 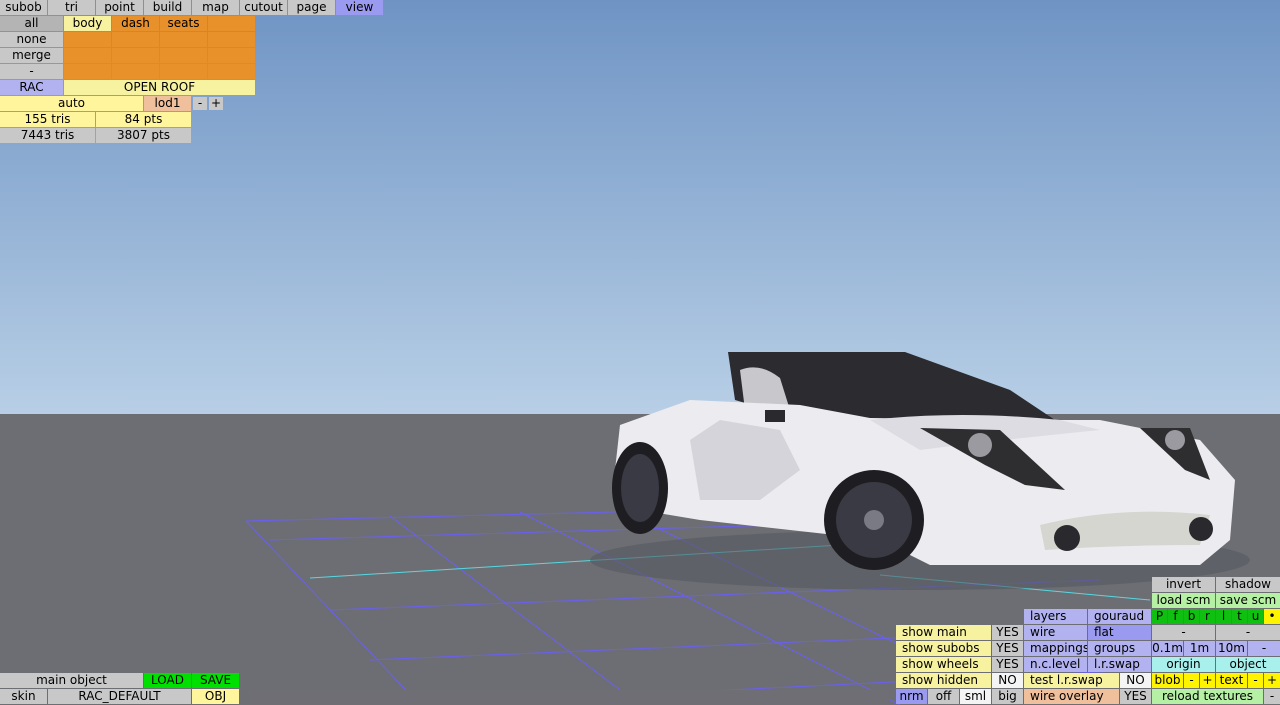 I want to click on grid-minus-button: -, so click(x=1264, y=648).